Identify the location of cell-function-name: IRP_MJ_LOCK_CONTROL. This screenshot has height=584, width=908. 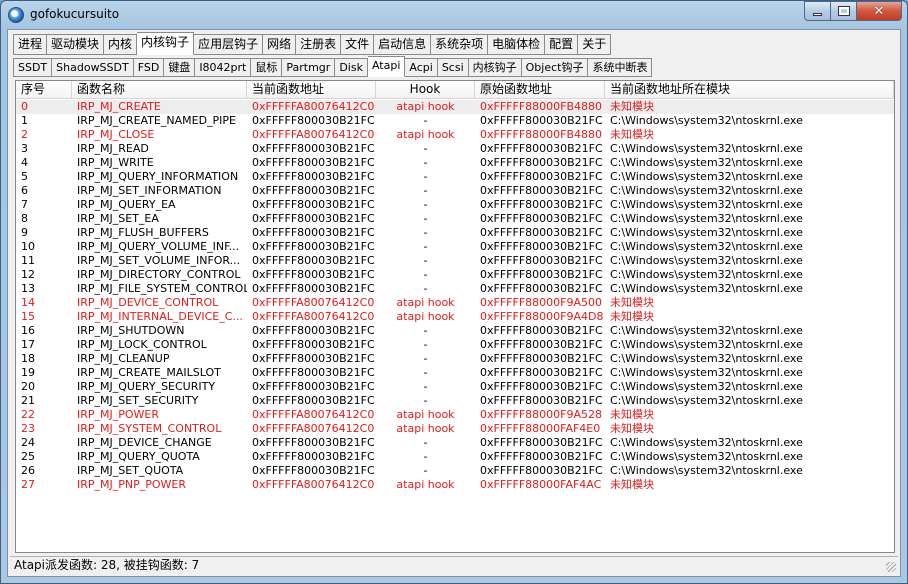
(142, 344).